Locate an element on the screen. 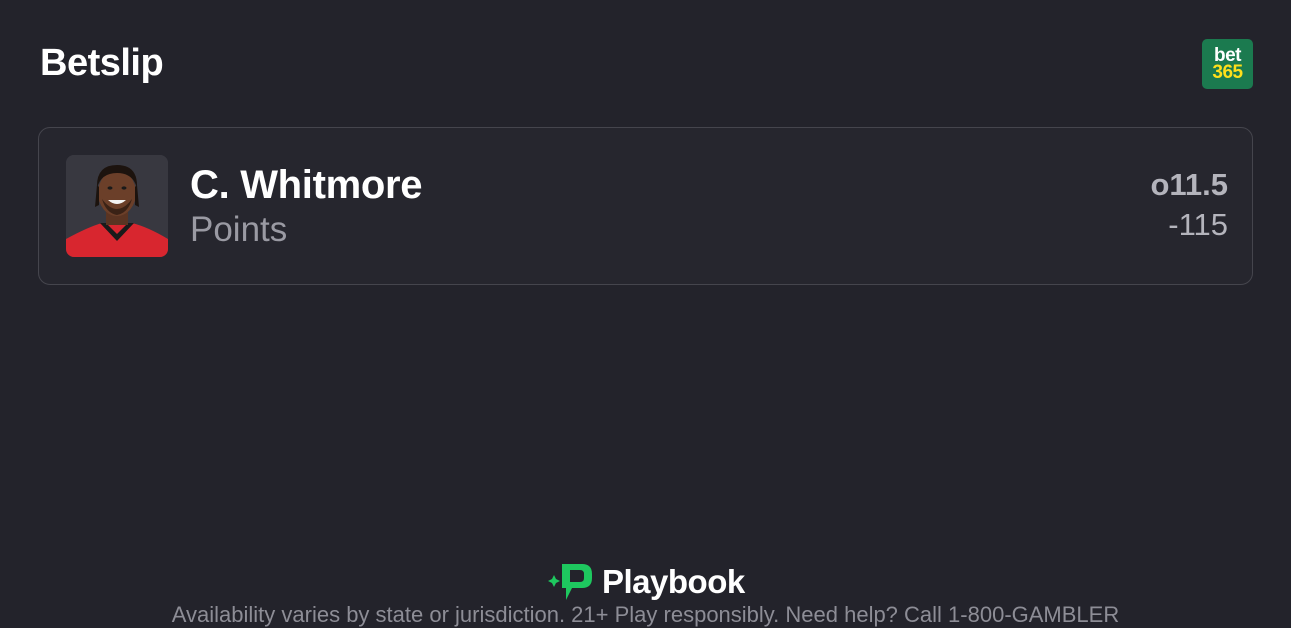  playbook-brand: Playbook is located at coordinates (646, 582).